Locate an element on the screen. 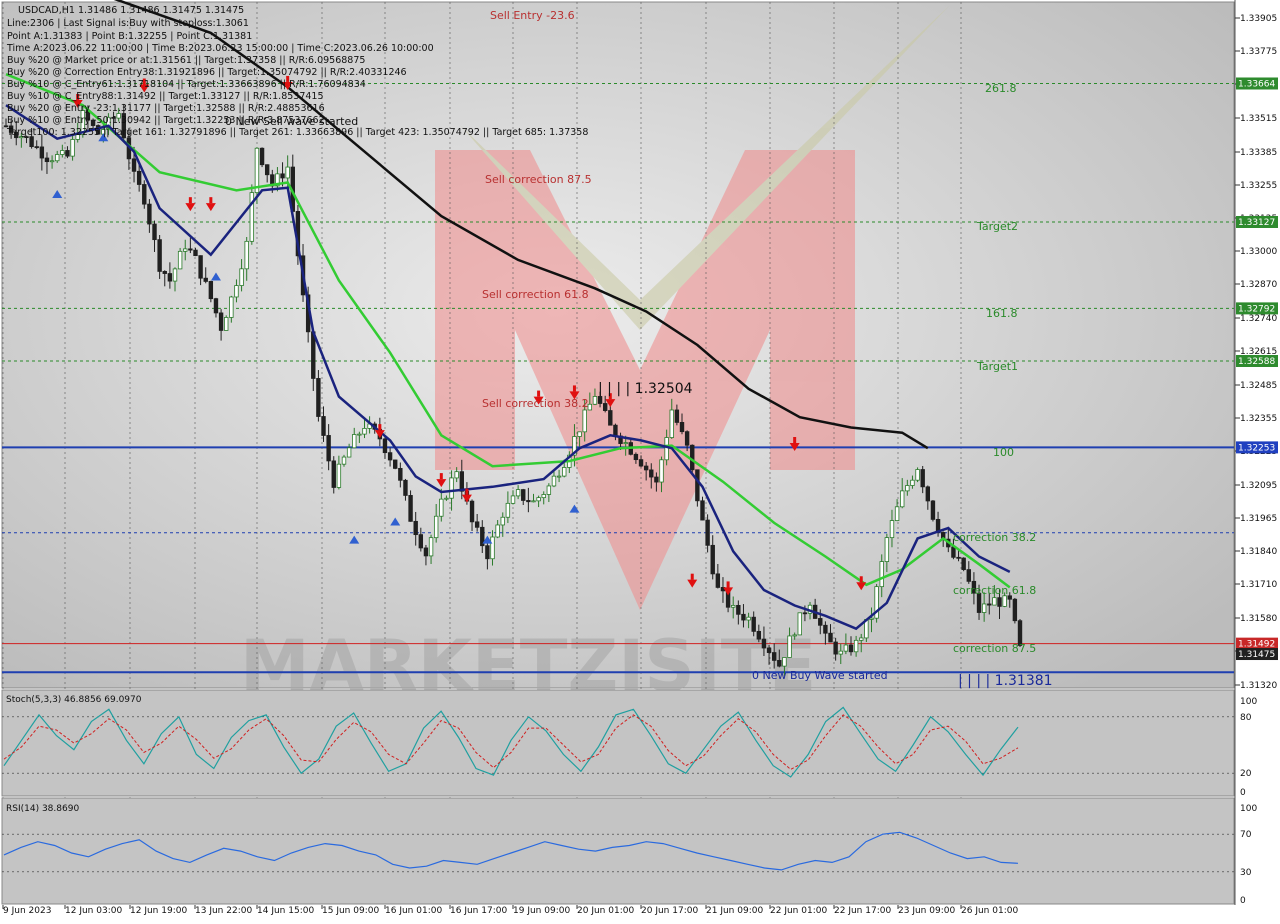 The width and height of the screenshot is (1280, 924). time-tick-label: 13 Jun 22:00 is located at coordinates (223, 911).